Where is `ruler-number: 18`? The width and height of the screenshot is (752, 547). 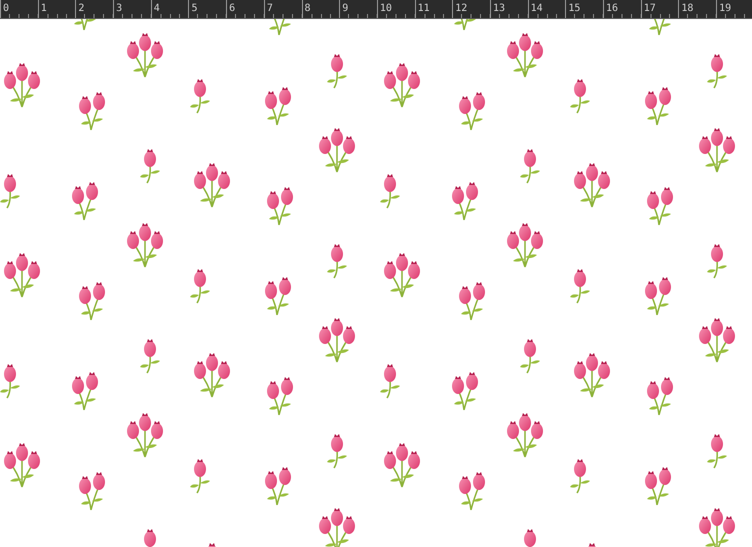
ruler-number: 18 is located at coordinates (687, 8).